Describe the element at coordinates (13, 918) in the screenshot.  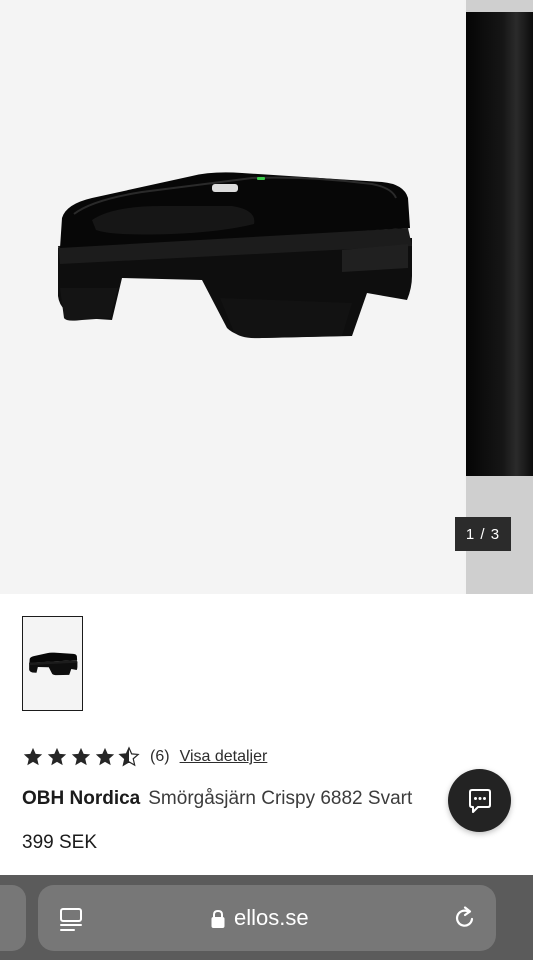
I see `previous-tab-edge` at that location.